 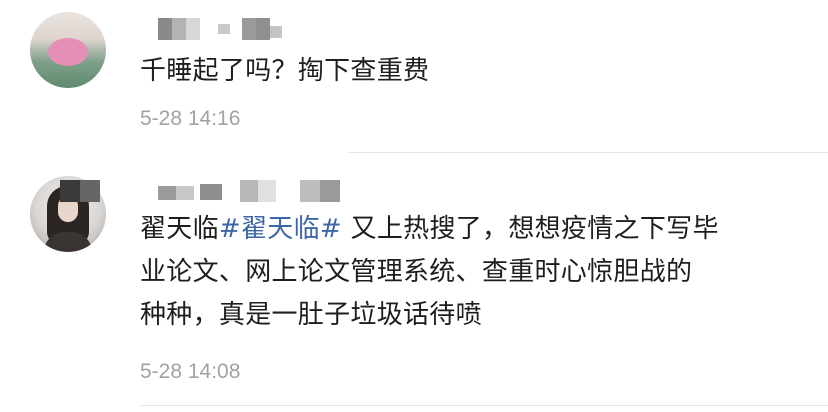 I want to click on comment-timestamp: 5-28 14:08, so click(x=190, y=371).